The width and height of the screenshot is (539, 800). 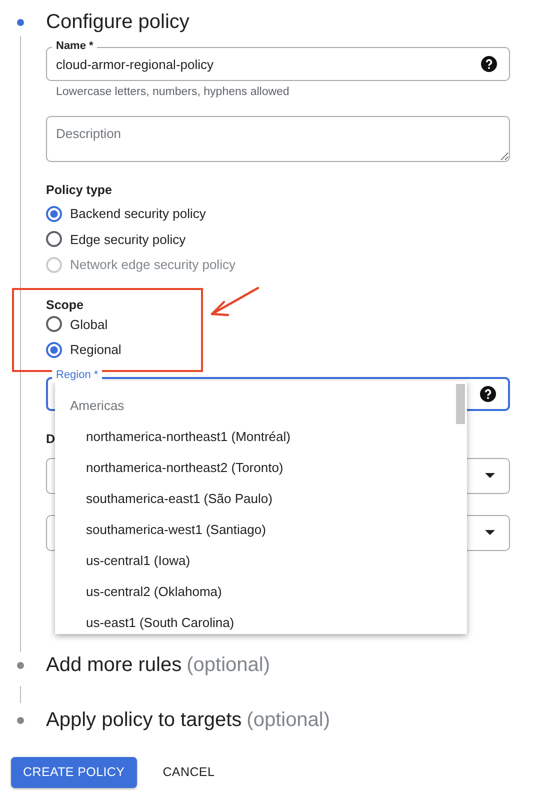 I want to click on helper-text: Lowercase letters, numbers, hyphens allowed, so click(x=172, y=91).